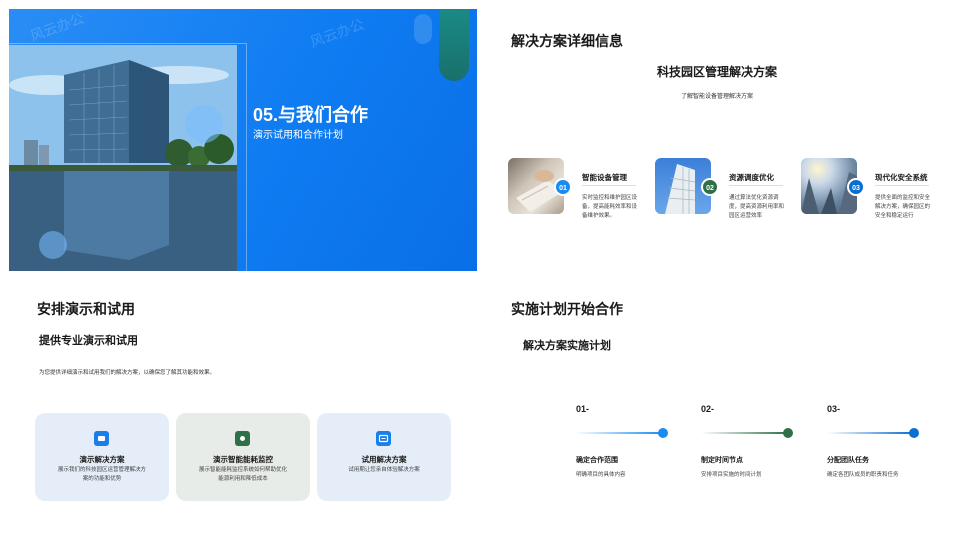 The width and height of the screenshot is (960, 548). What do you see at coordinates (731, 475) in the screenshot?
I see `step-desc: 安排项目实施的时间计划` at bounding box center [731, 475].